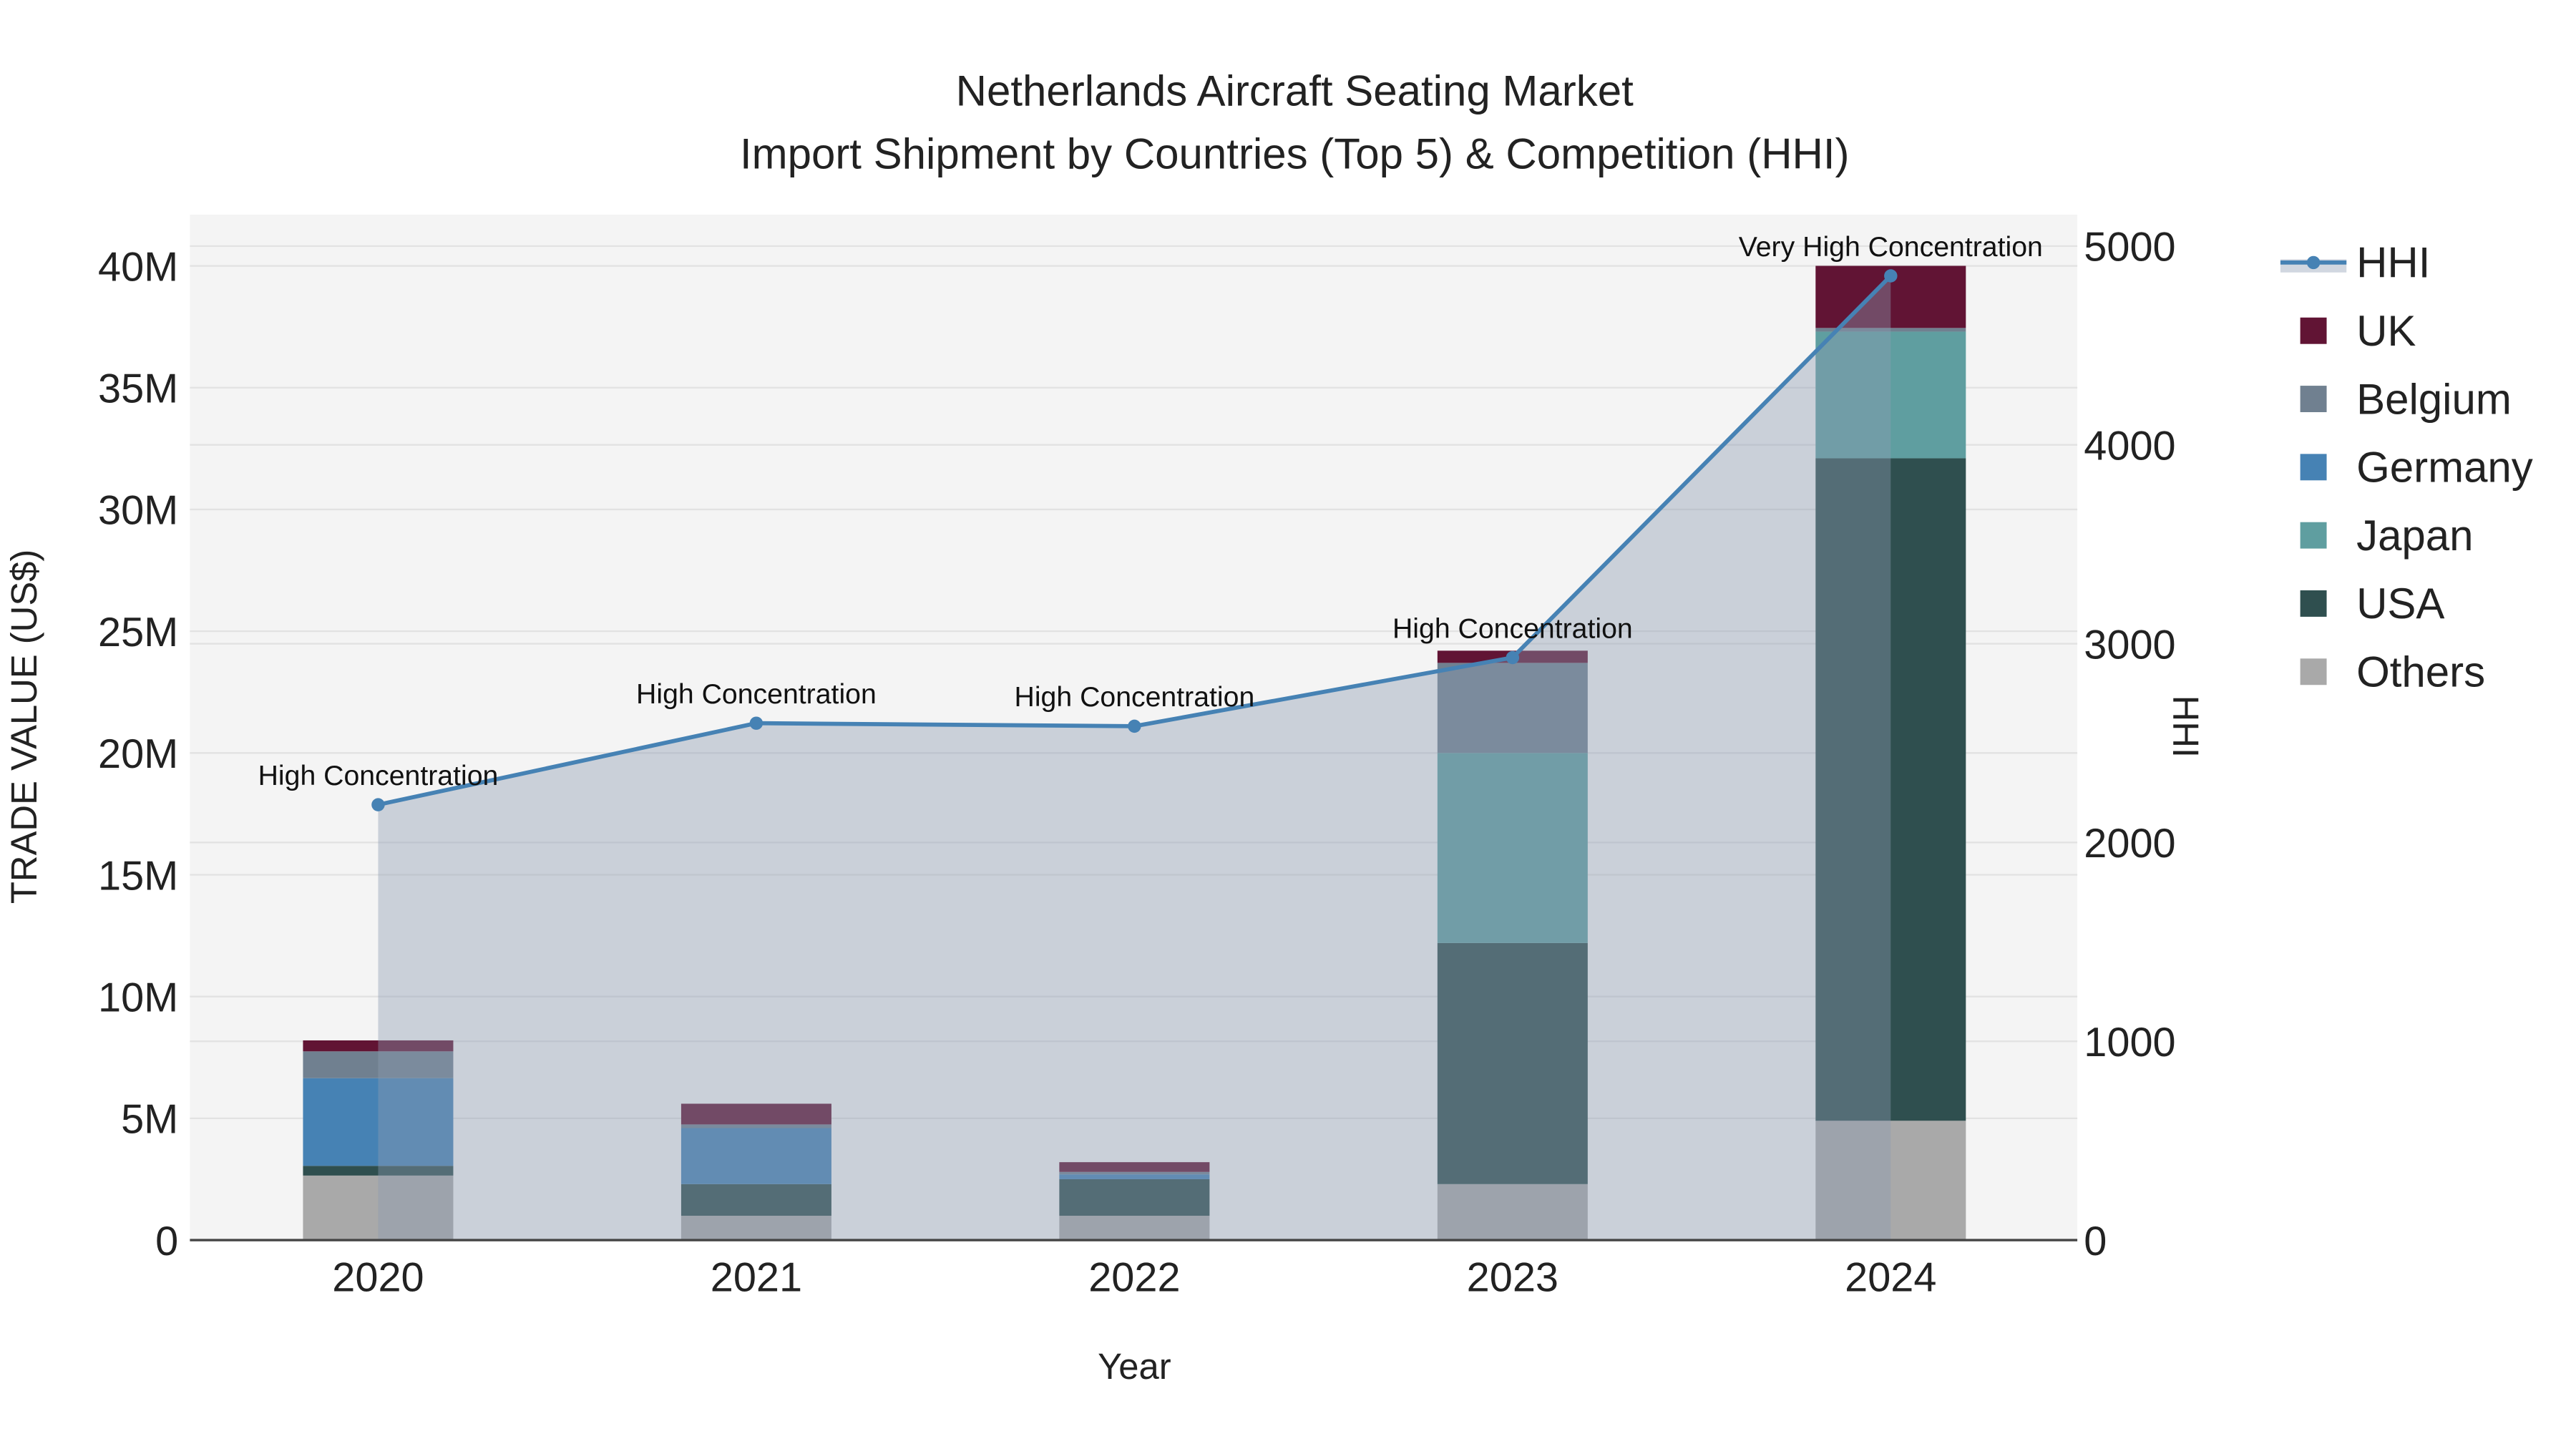 The image size is (2576, 1449). Describe the element at coordinates (1891, 247) in the screenshot. I see `hhi-annotation: Very High Concentration` at that location.